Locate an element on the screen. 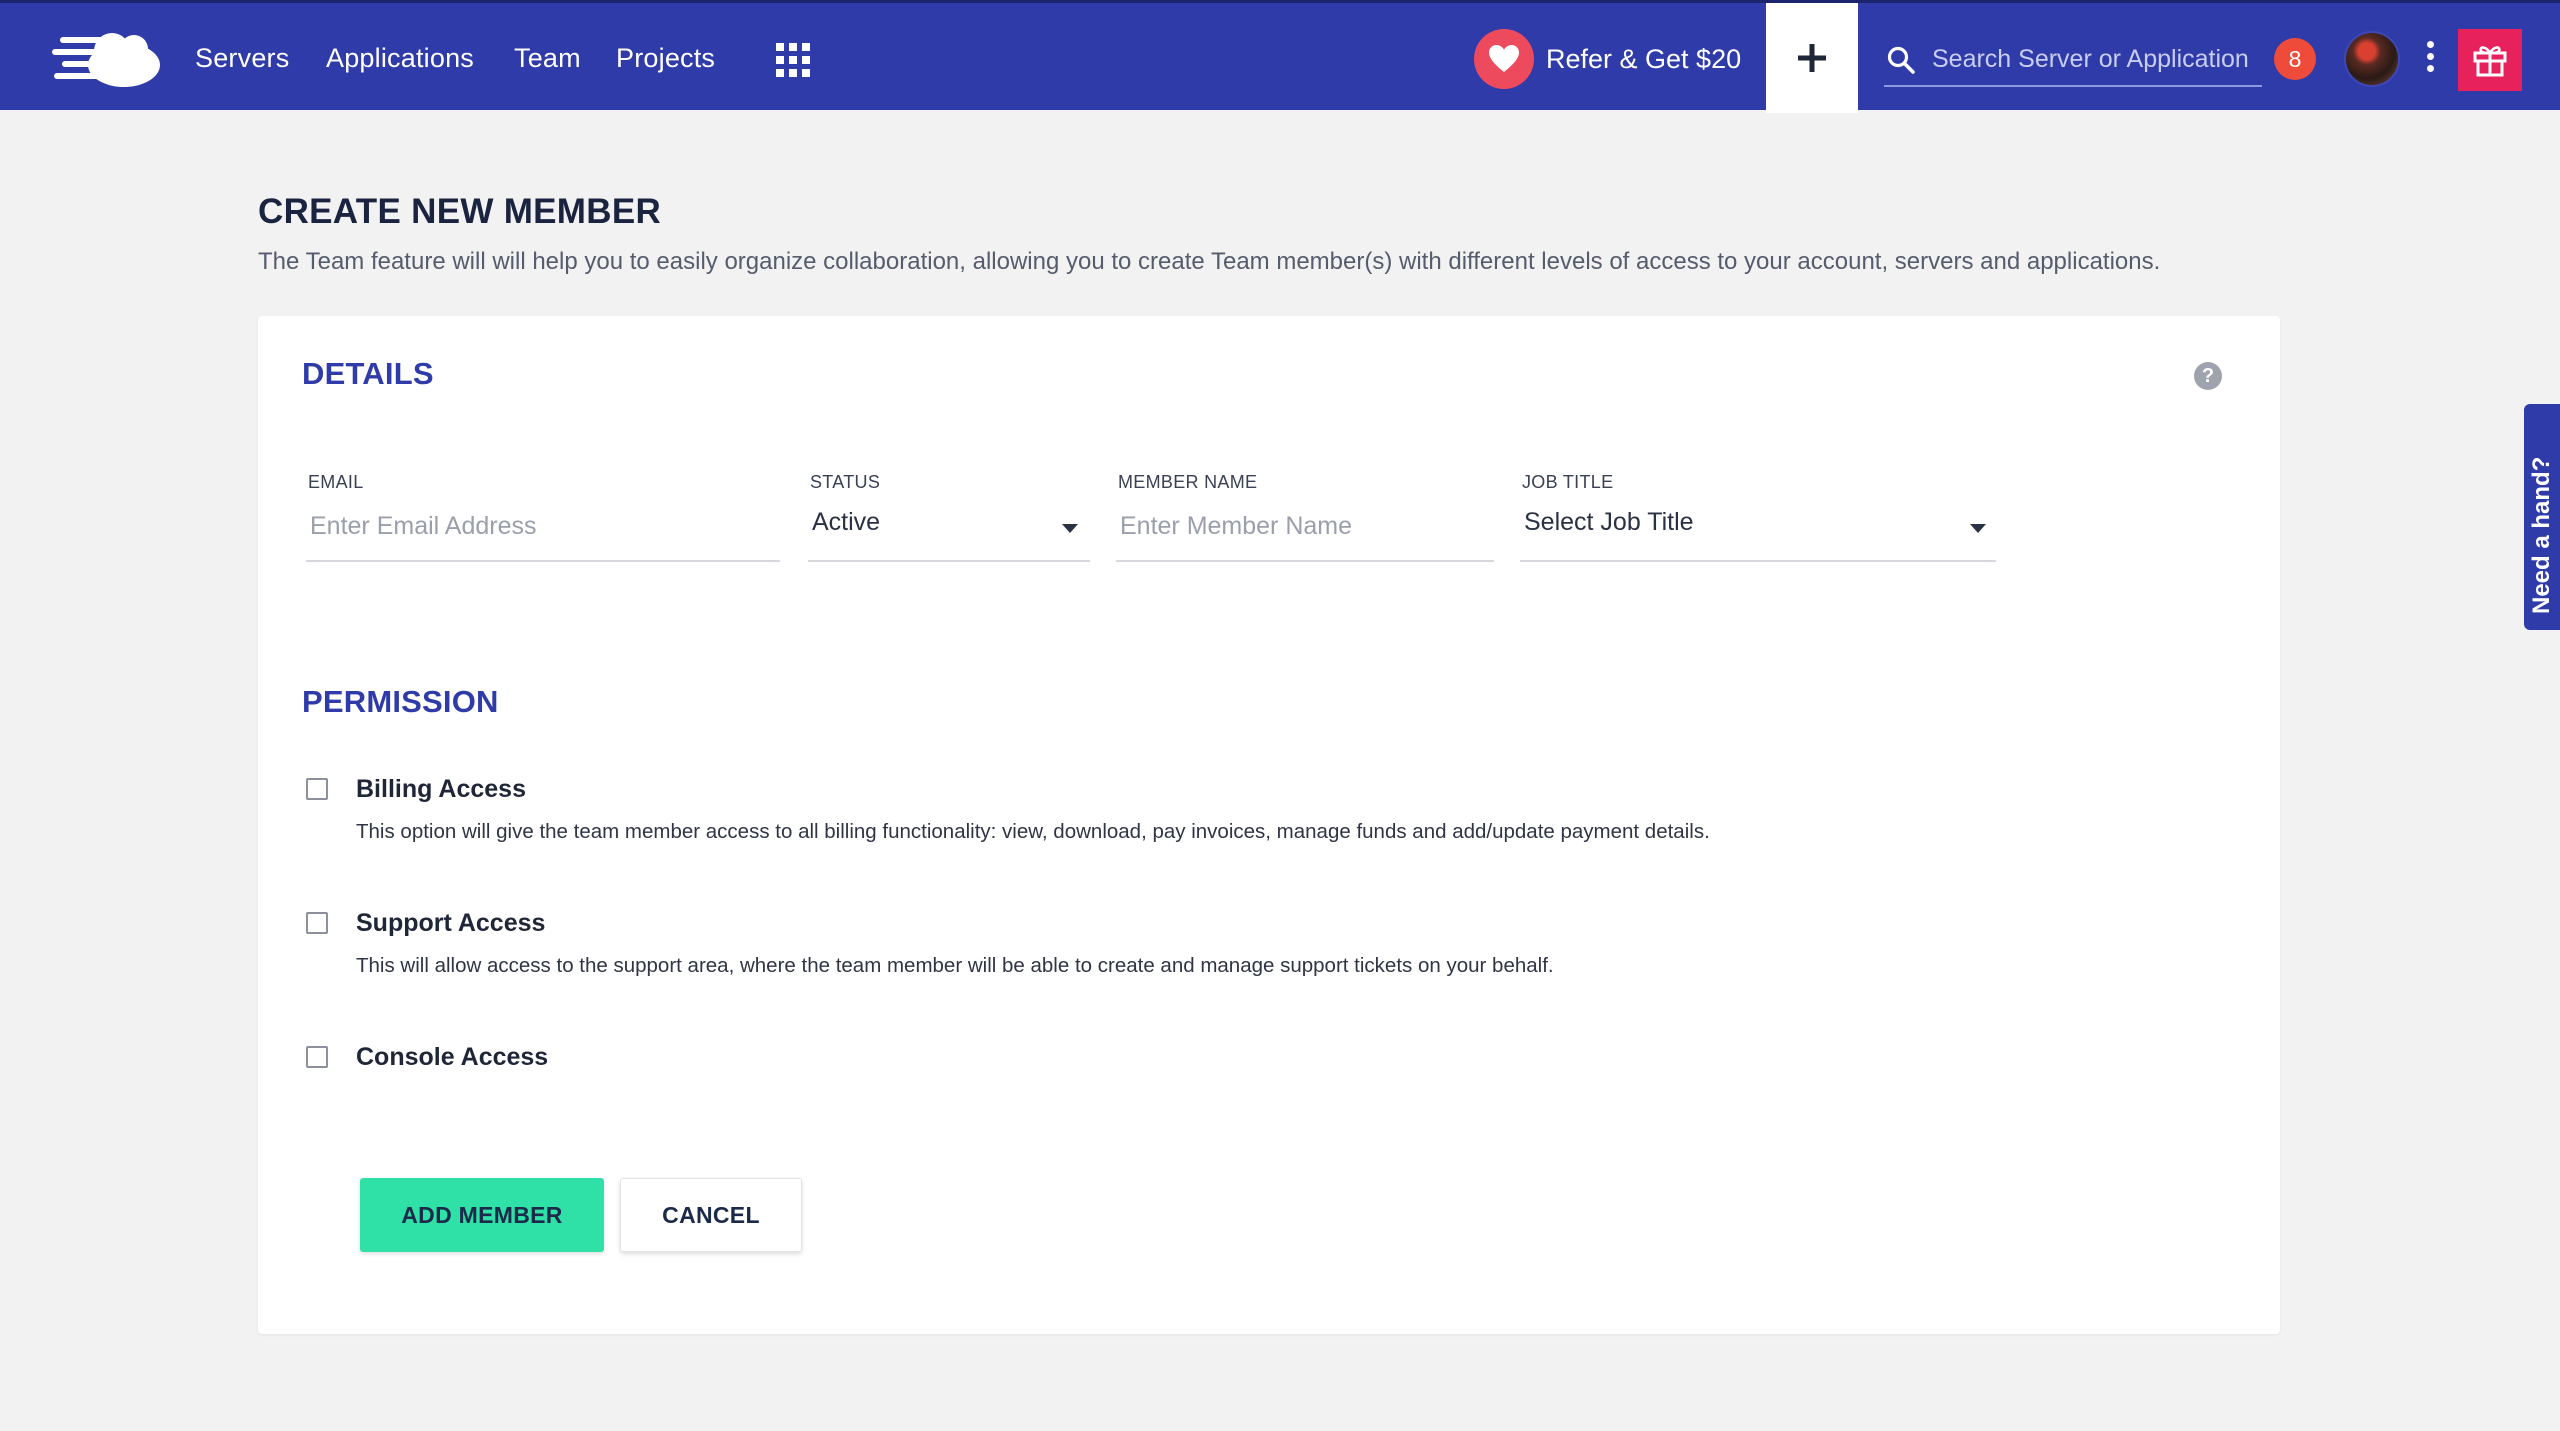 The width and height of the screenshot is (2560, 1431). need-a-hand-tab: Need a hand? is located at coordinates (2542, 517).